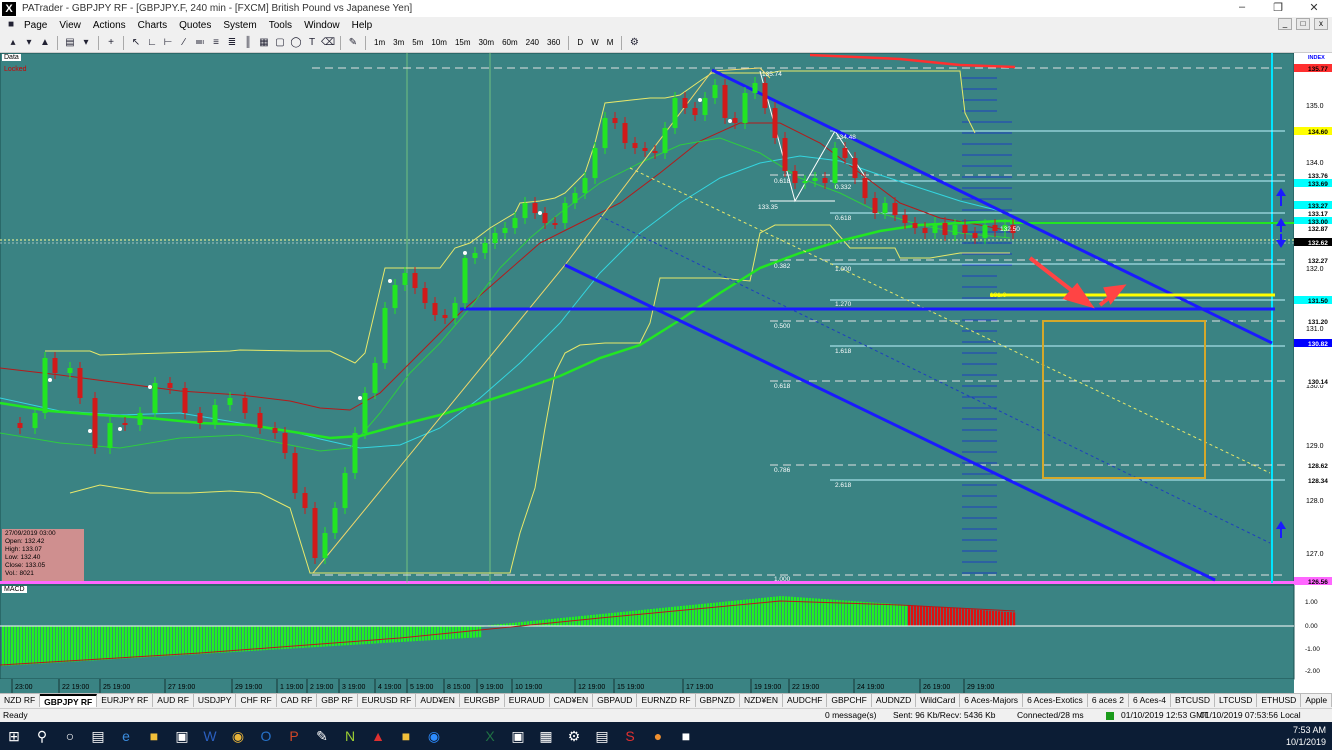 The height and width of the screenshot is (750, 1332). What do you see at coordinates (126, 736) in the screenshot?
I see `edge-icon: e` at bounding box center [126, 736].